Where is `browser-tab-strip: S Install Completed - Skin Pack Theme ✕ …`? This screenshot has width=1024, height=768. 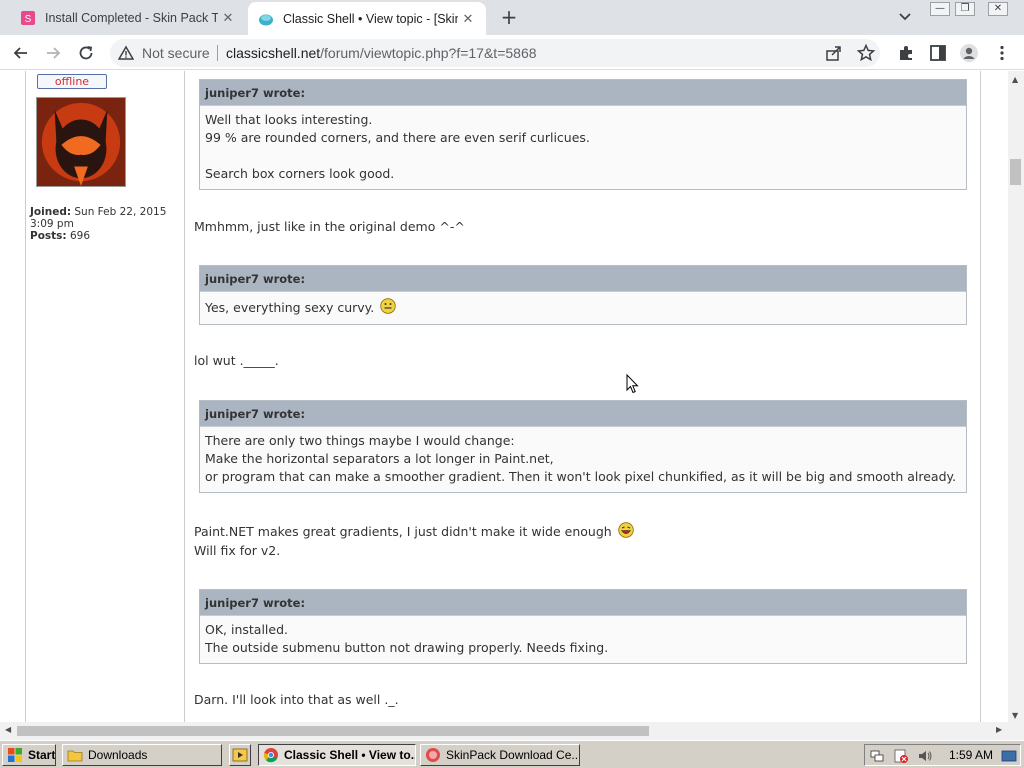
browser-tab-strip: S Install Completed - Skin Pack Theme ✕ … is located at coordinates (512, 17).